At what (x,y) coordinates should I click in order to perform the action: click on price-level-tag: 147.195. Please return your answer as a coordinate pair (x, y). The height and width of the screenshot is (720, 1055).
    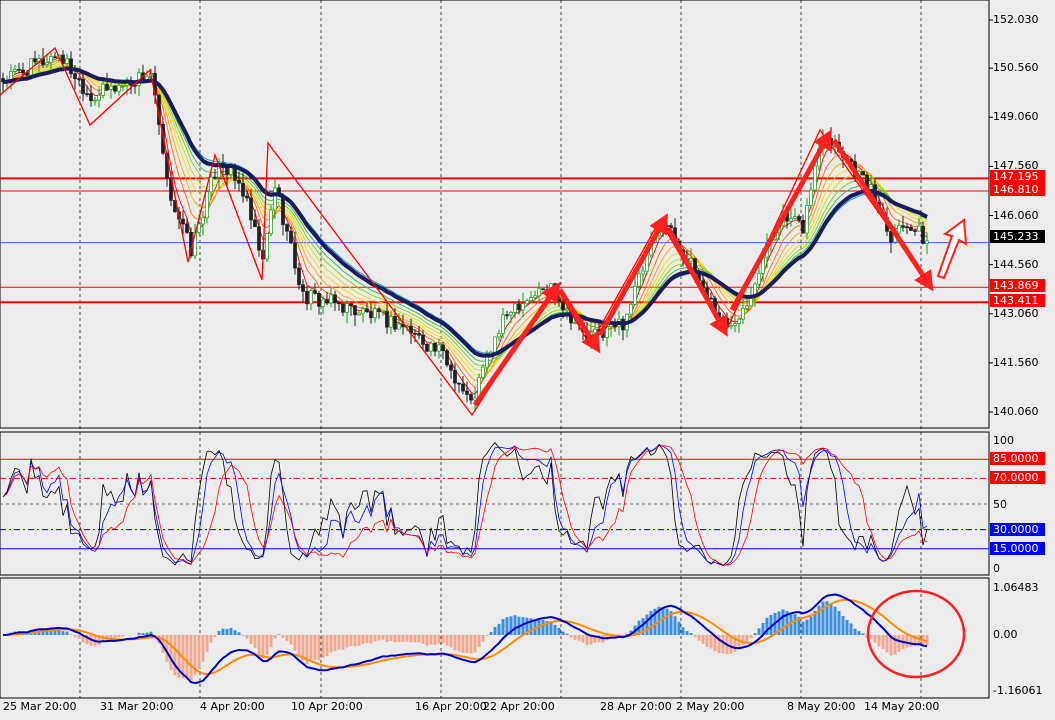
    Looking at the image, I should click on (1017, 177).